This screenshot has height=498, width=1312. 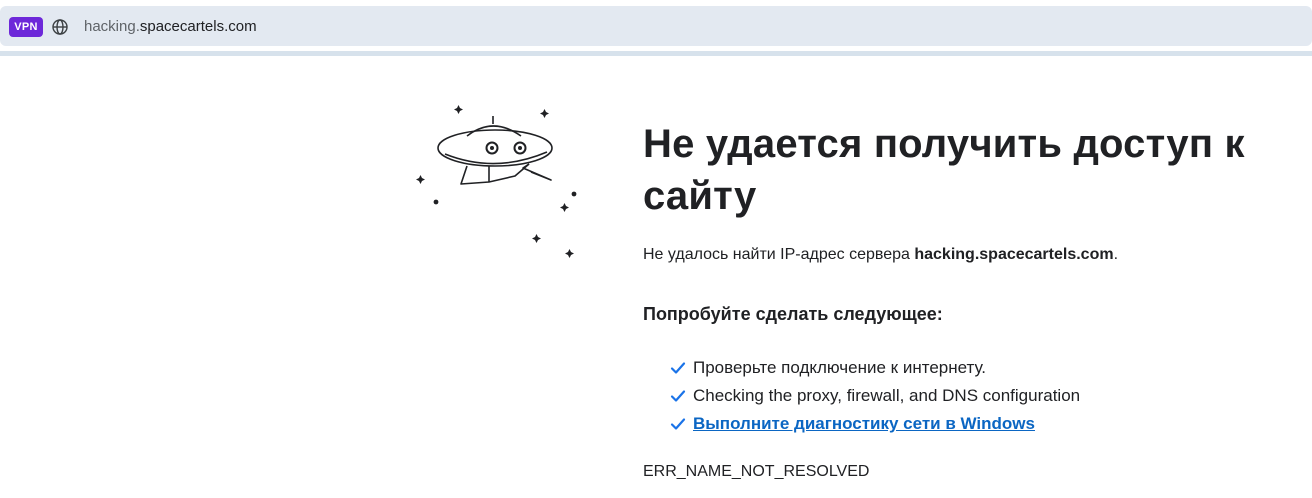 What do you see at coordinates (864, 423) in the screenshot?
I see `windows-diagnostics-link: Выполните диагностику сети в Windows` at bounding box center [864, 423].